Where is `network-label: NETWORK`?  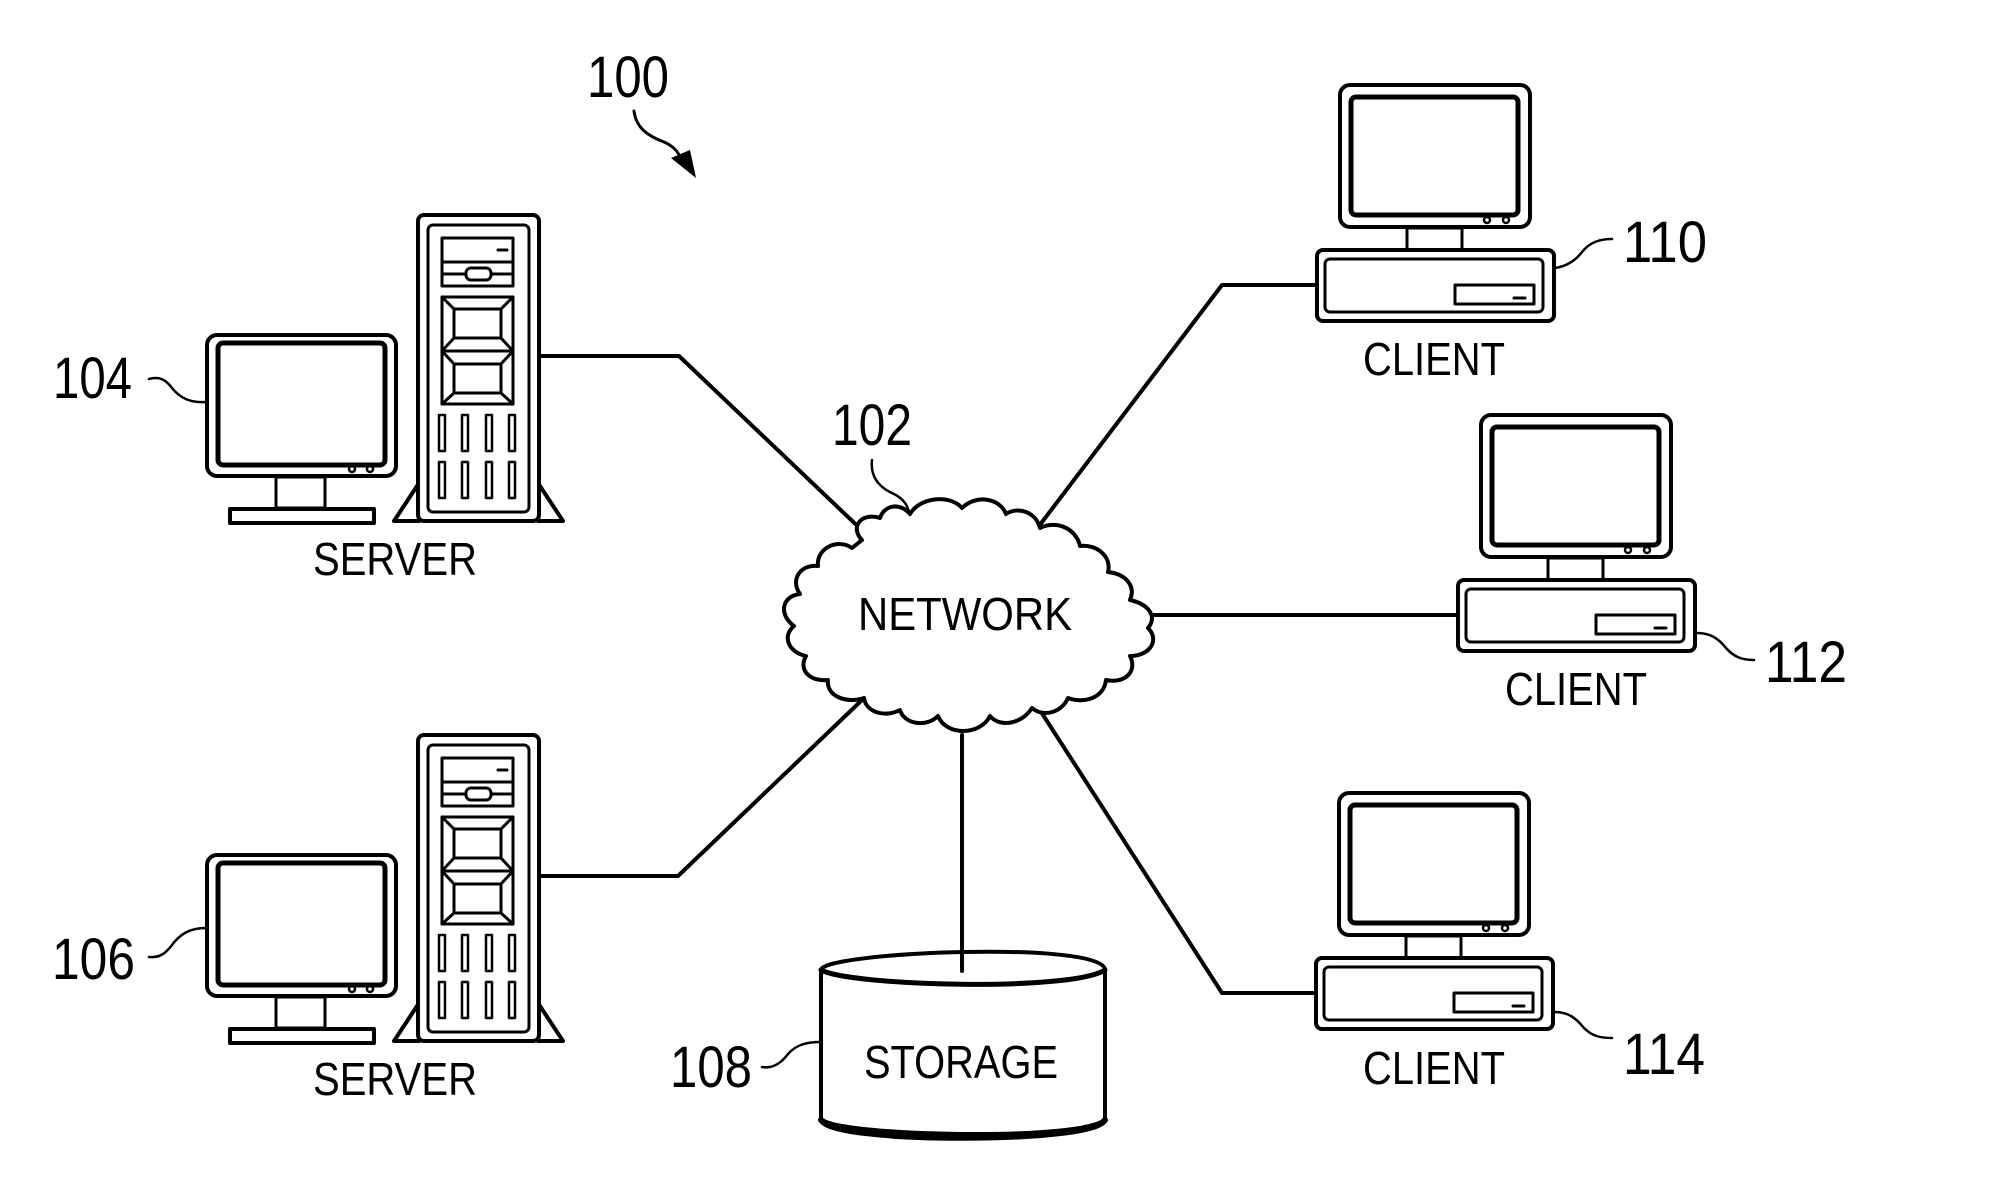
network-label: NETWORK is located at coordinates (965, 614).